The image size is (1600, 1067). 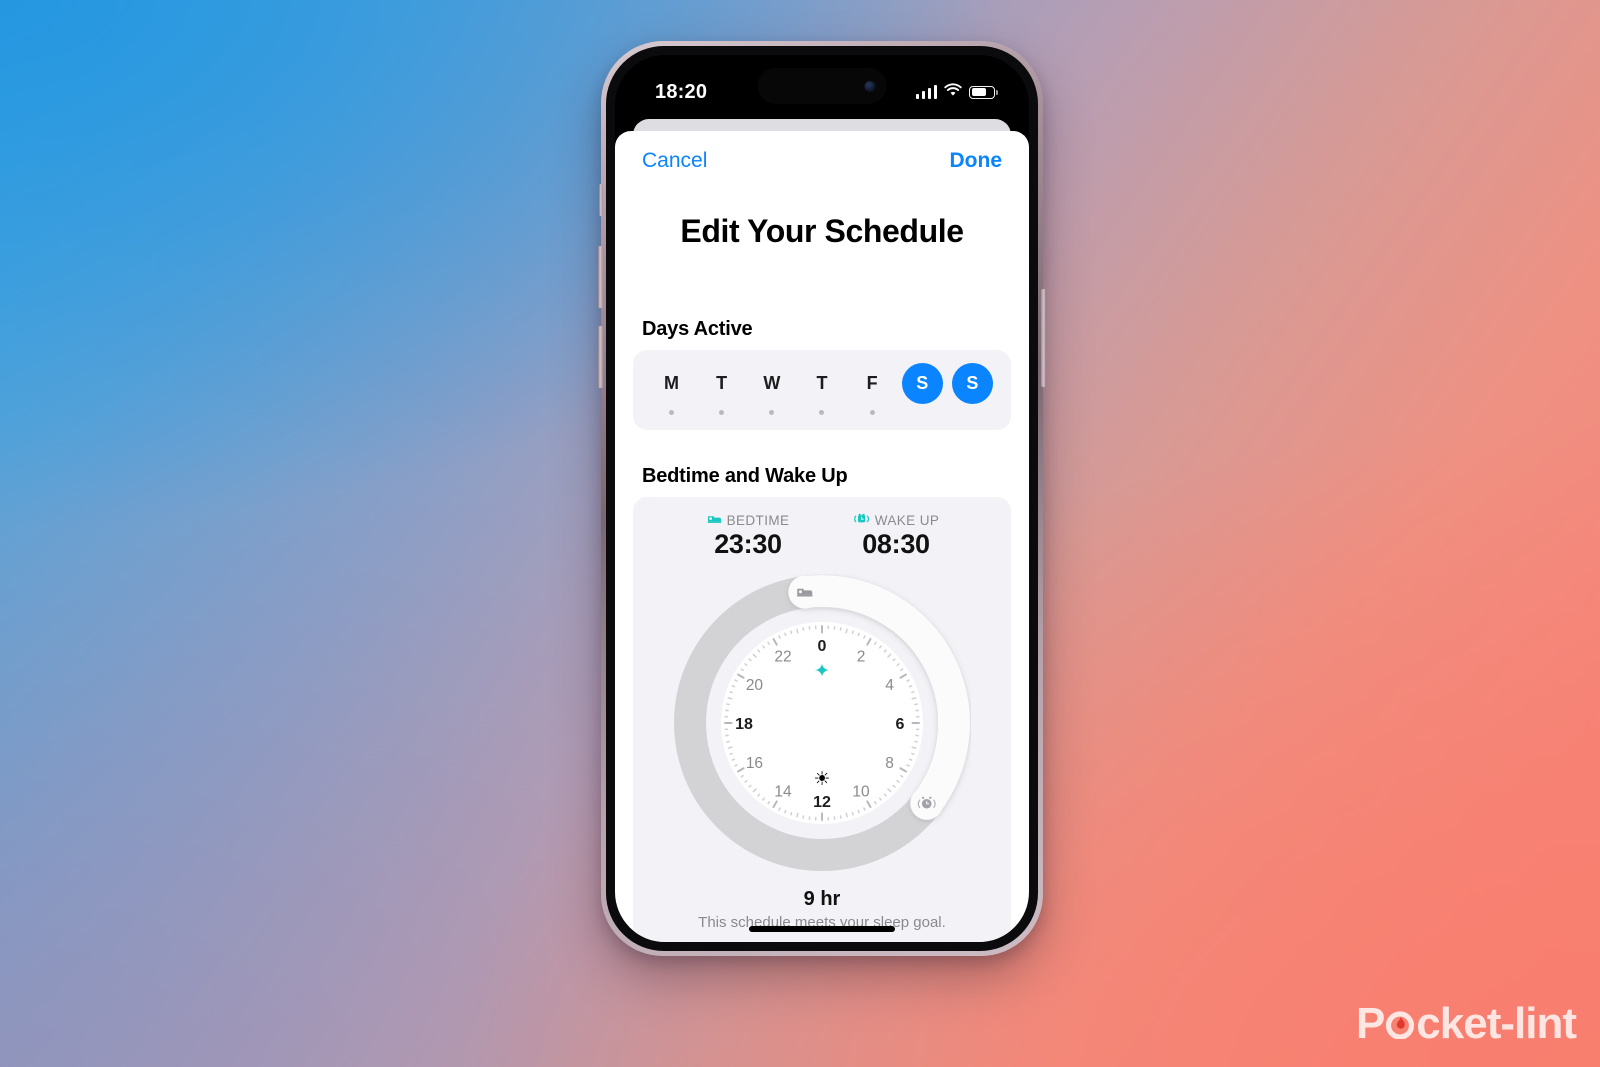 I want to click on days-active-card: M T W T F S S, so click(x=822, y=390).